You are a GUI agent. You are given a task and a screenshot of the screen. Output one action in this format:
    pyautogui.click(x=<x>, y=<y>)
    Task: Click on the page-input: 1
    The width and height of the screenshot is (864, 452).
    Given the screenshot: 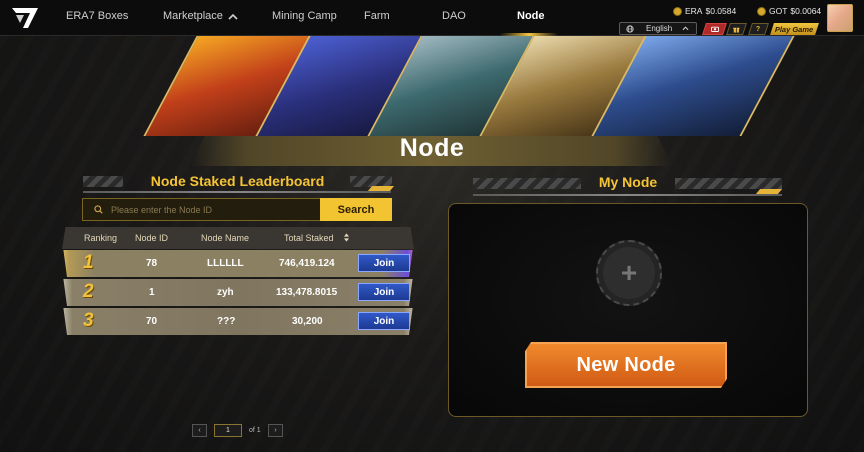 What is the action you would take?
    pyautogui.click(x=228, y=430)
    